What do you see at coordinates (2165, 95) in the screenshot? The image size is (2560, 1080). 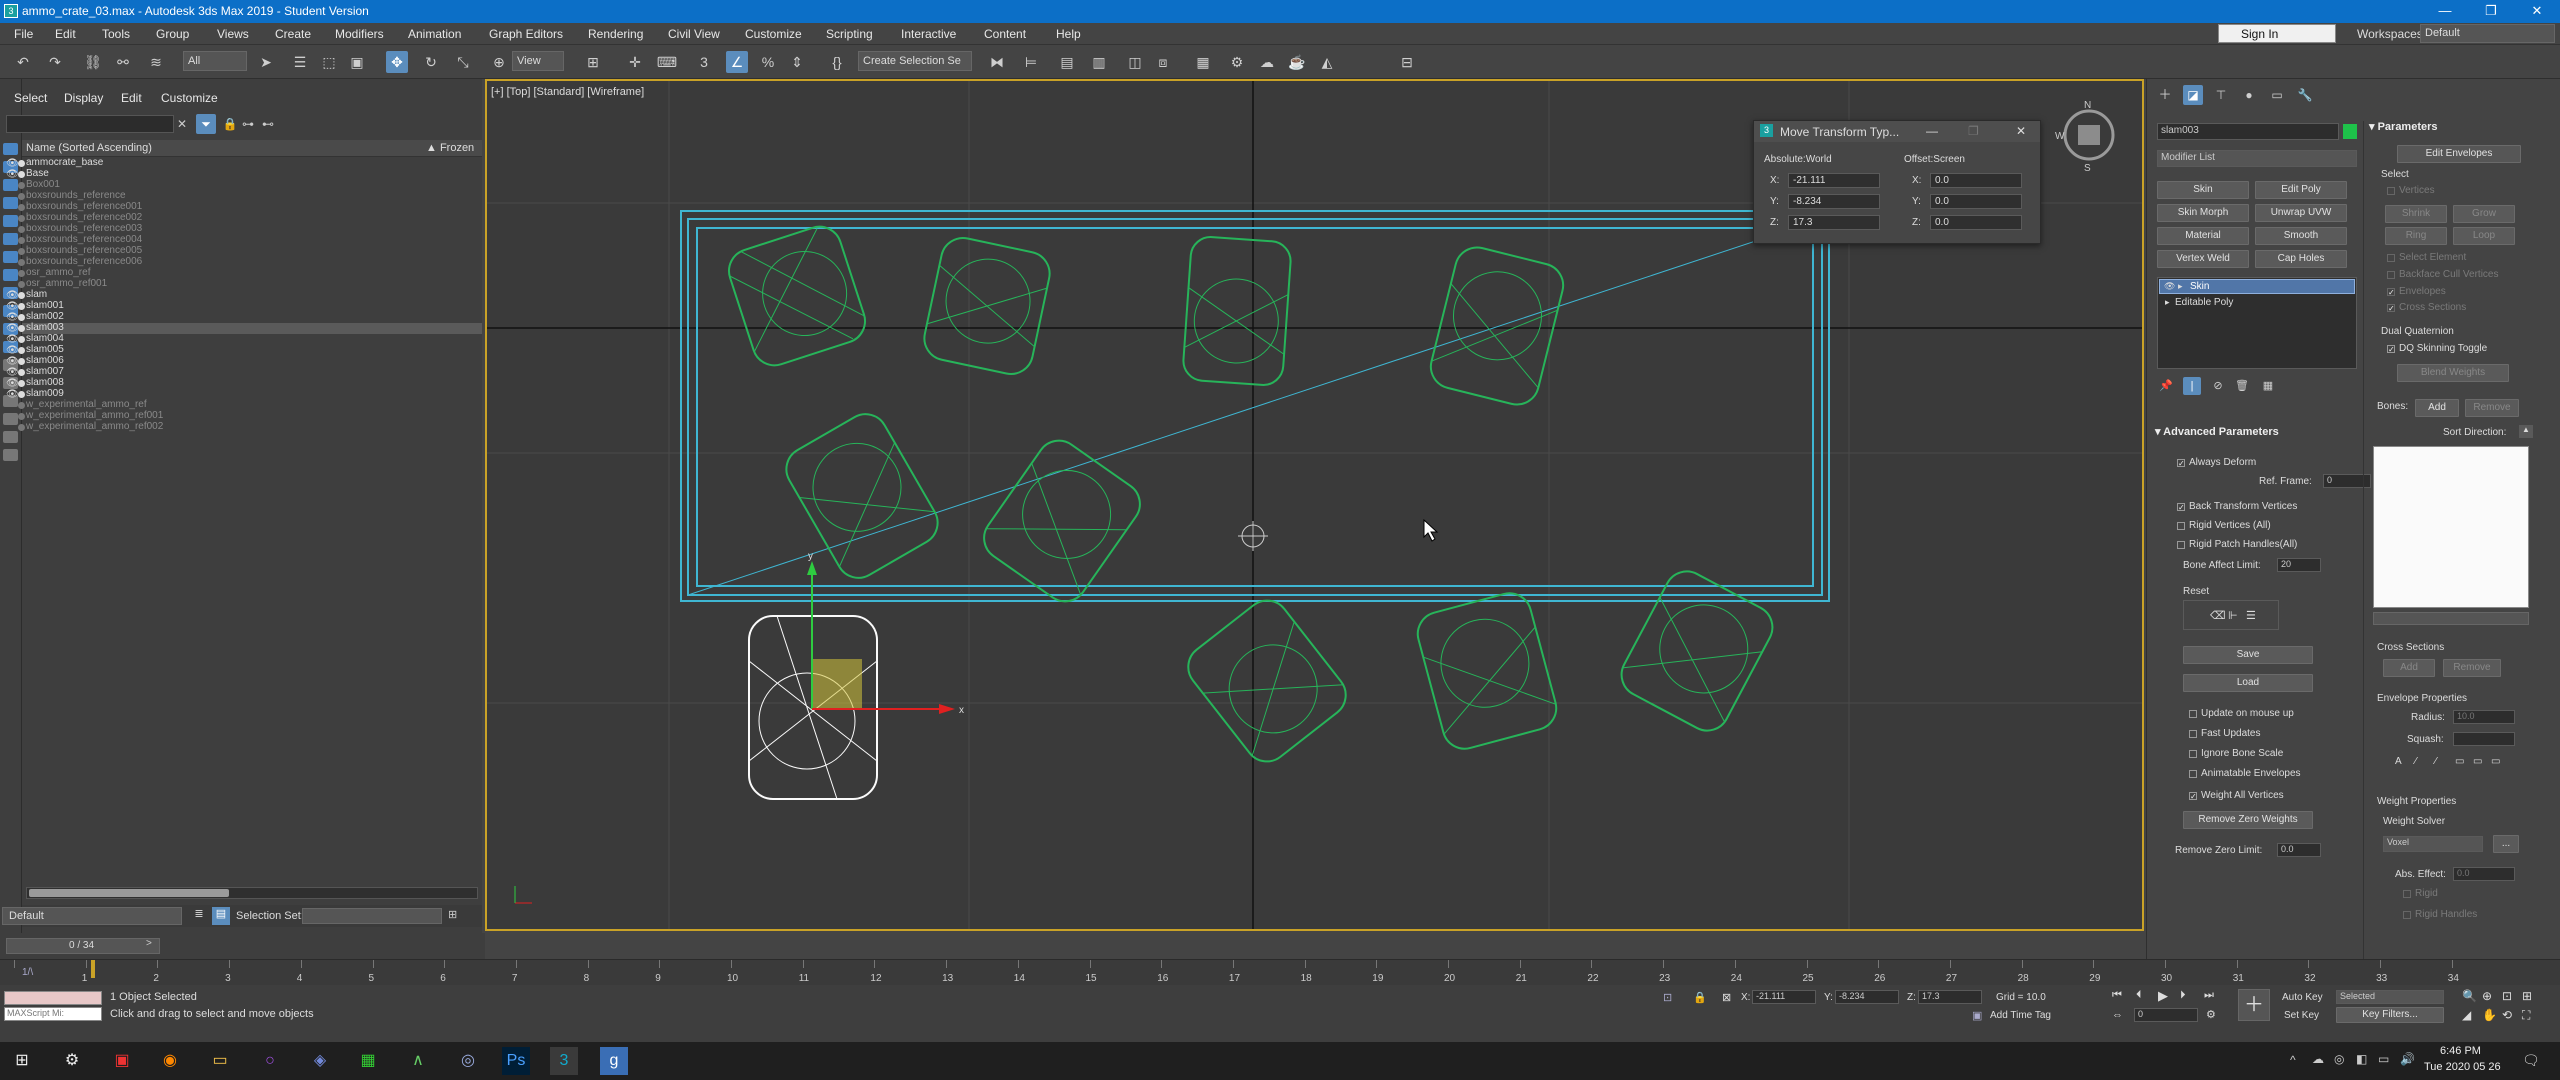 I see `create-tab-icon: ＋` at bounding box center [2165, 95].